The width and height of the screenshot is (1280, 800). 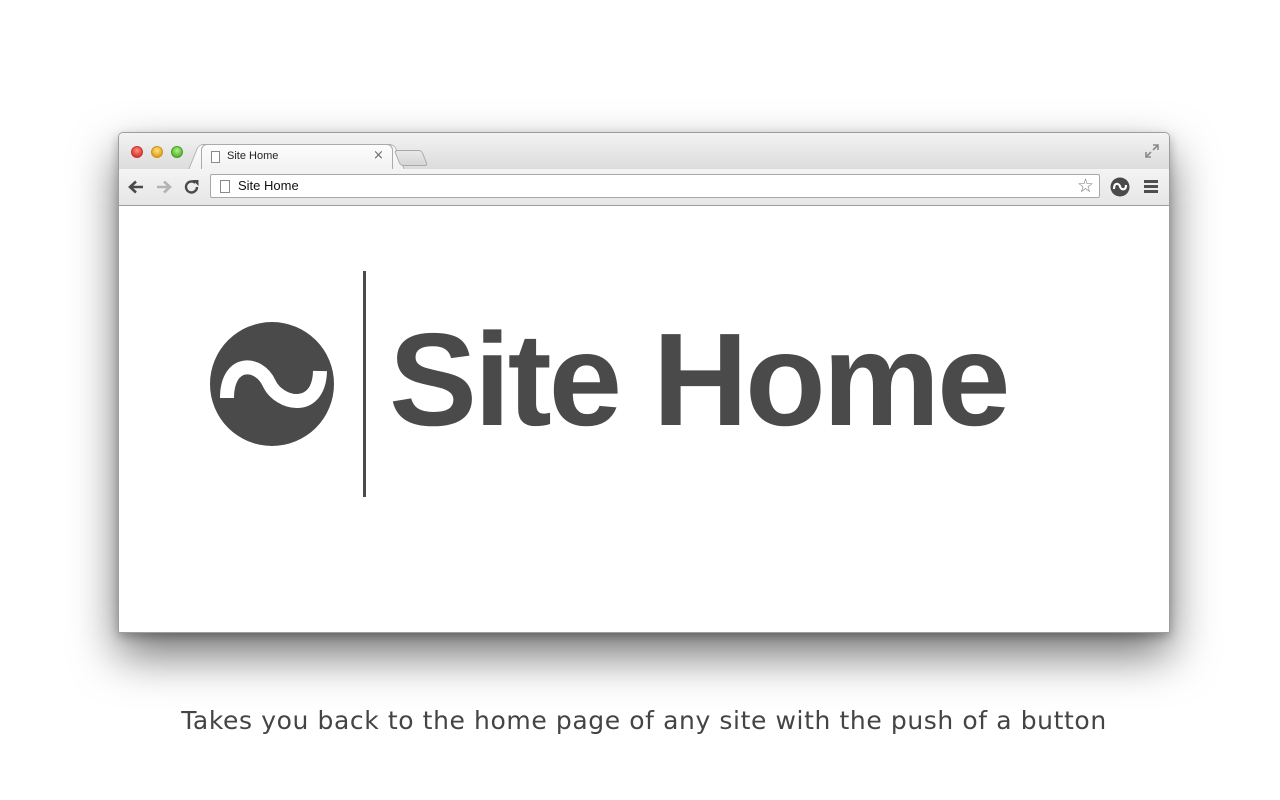 I want to click on address-bar: Site Home ☆, so click(x=655, y=186).